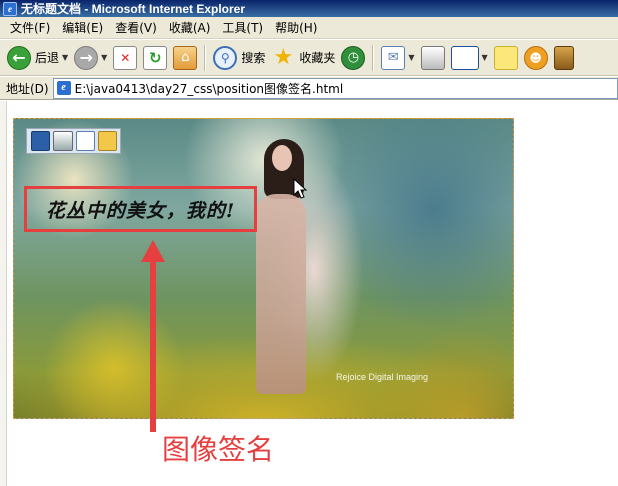 The image size is (618, 486). I want to click on messenger-button: ☻, so click(536, 58).